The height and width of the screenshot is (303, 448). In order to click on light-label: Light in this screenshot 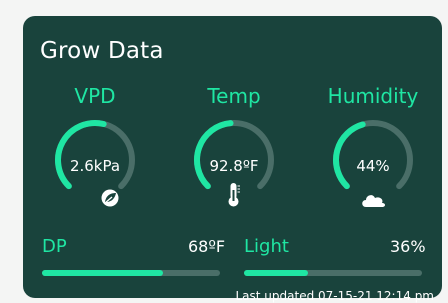, I will do `click(266, 246)`.